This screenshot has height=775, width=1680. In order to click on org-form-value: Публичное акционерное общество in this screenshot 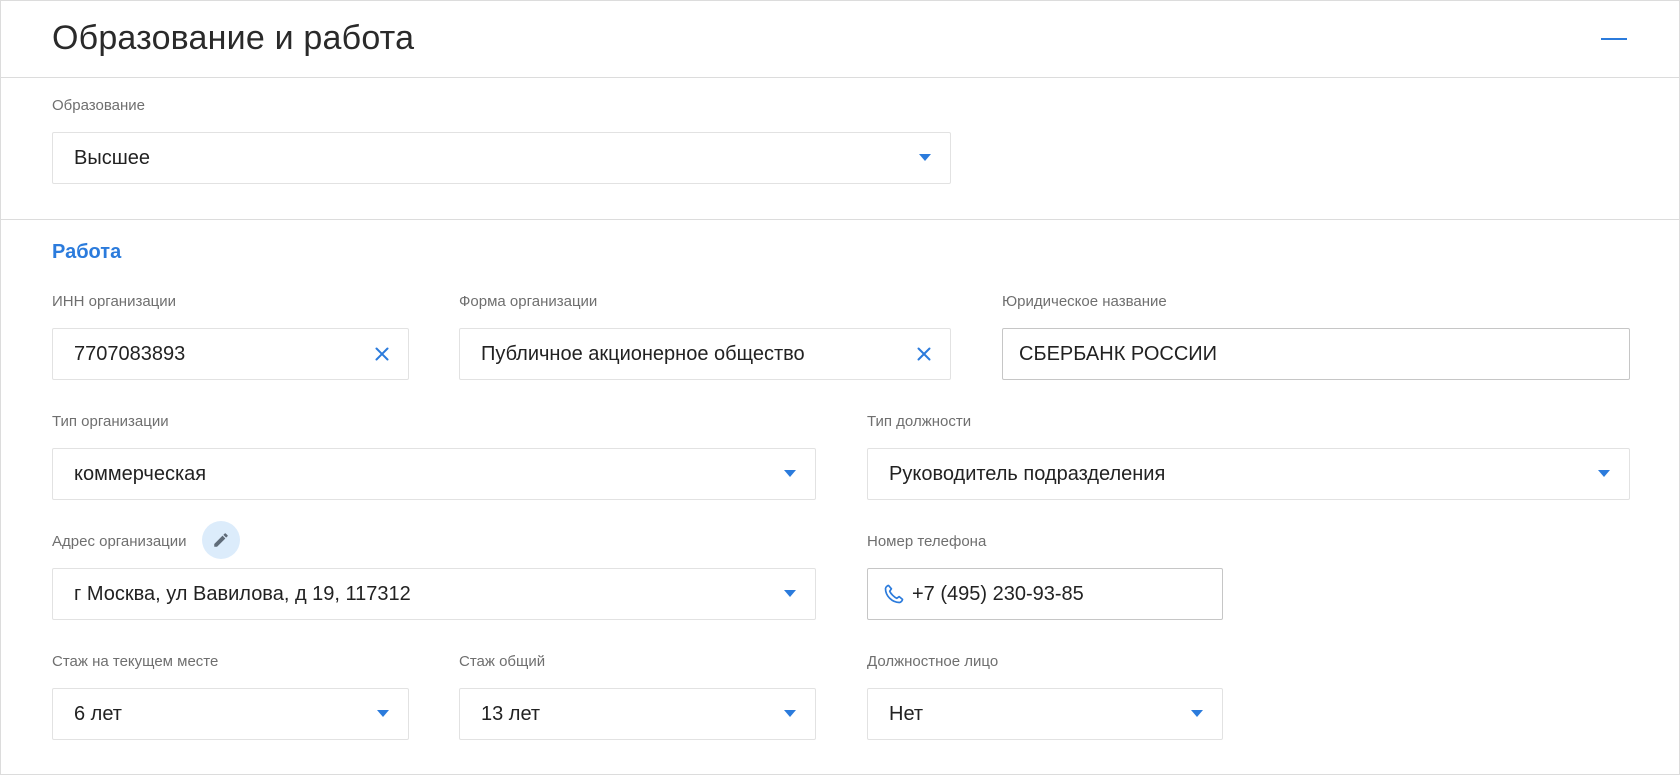, I will do `click(643, 354)`.